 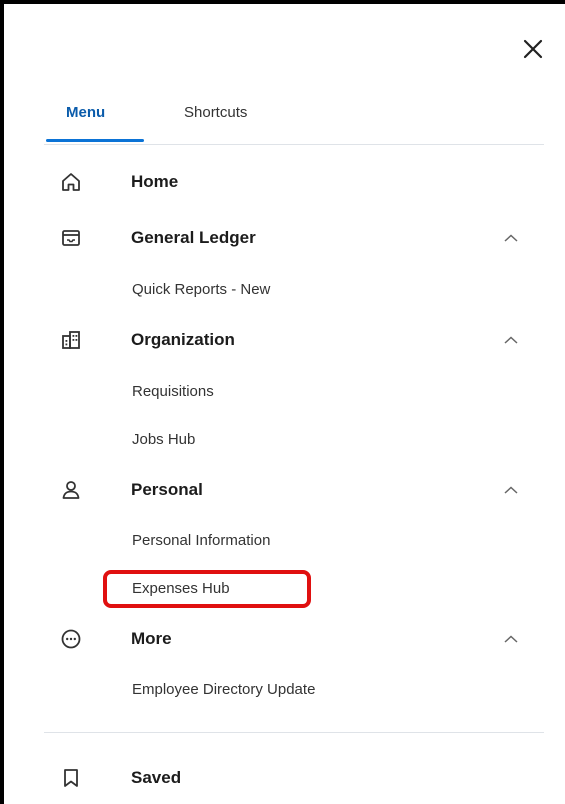 What do you see at coordinates (71, 238) in the screenshot?
I see `inbox-tray-icon` at bounding box center [71, 238].